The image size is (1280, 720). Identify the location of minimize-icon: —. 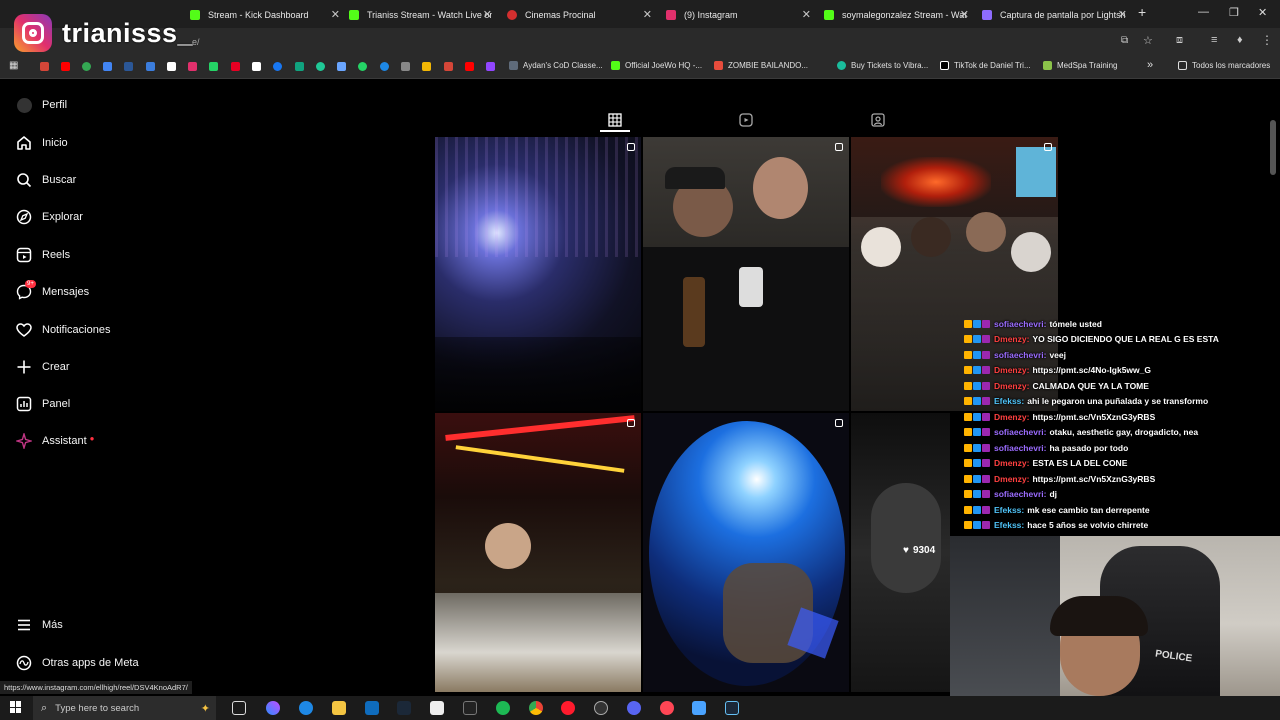
(1203, 12).